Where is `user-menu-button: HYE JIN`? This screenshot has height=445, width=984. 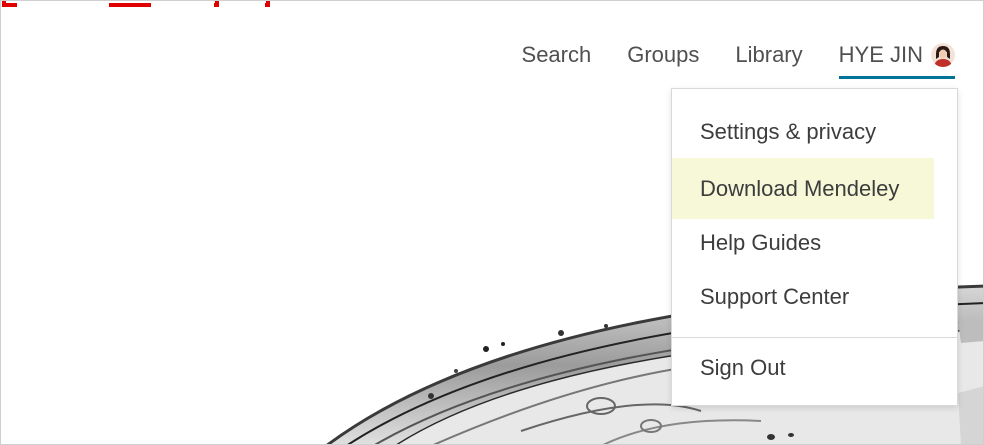
user-menu-button: HYE JIN is located at coordinates (896, 60).